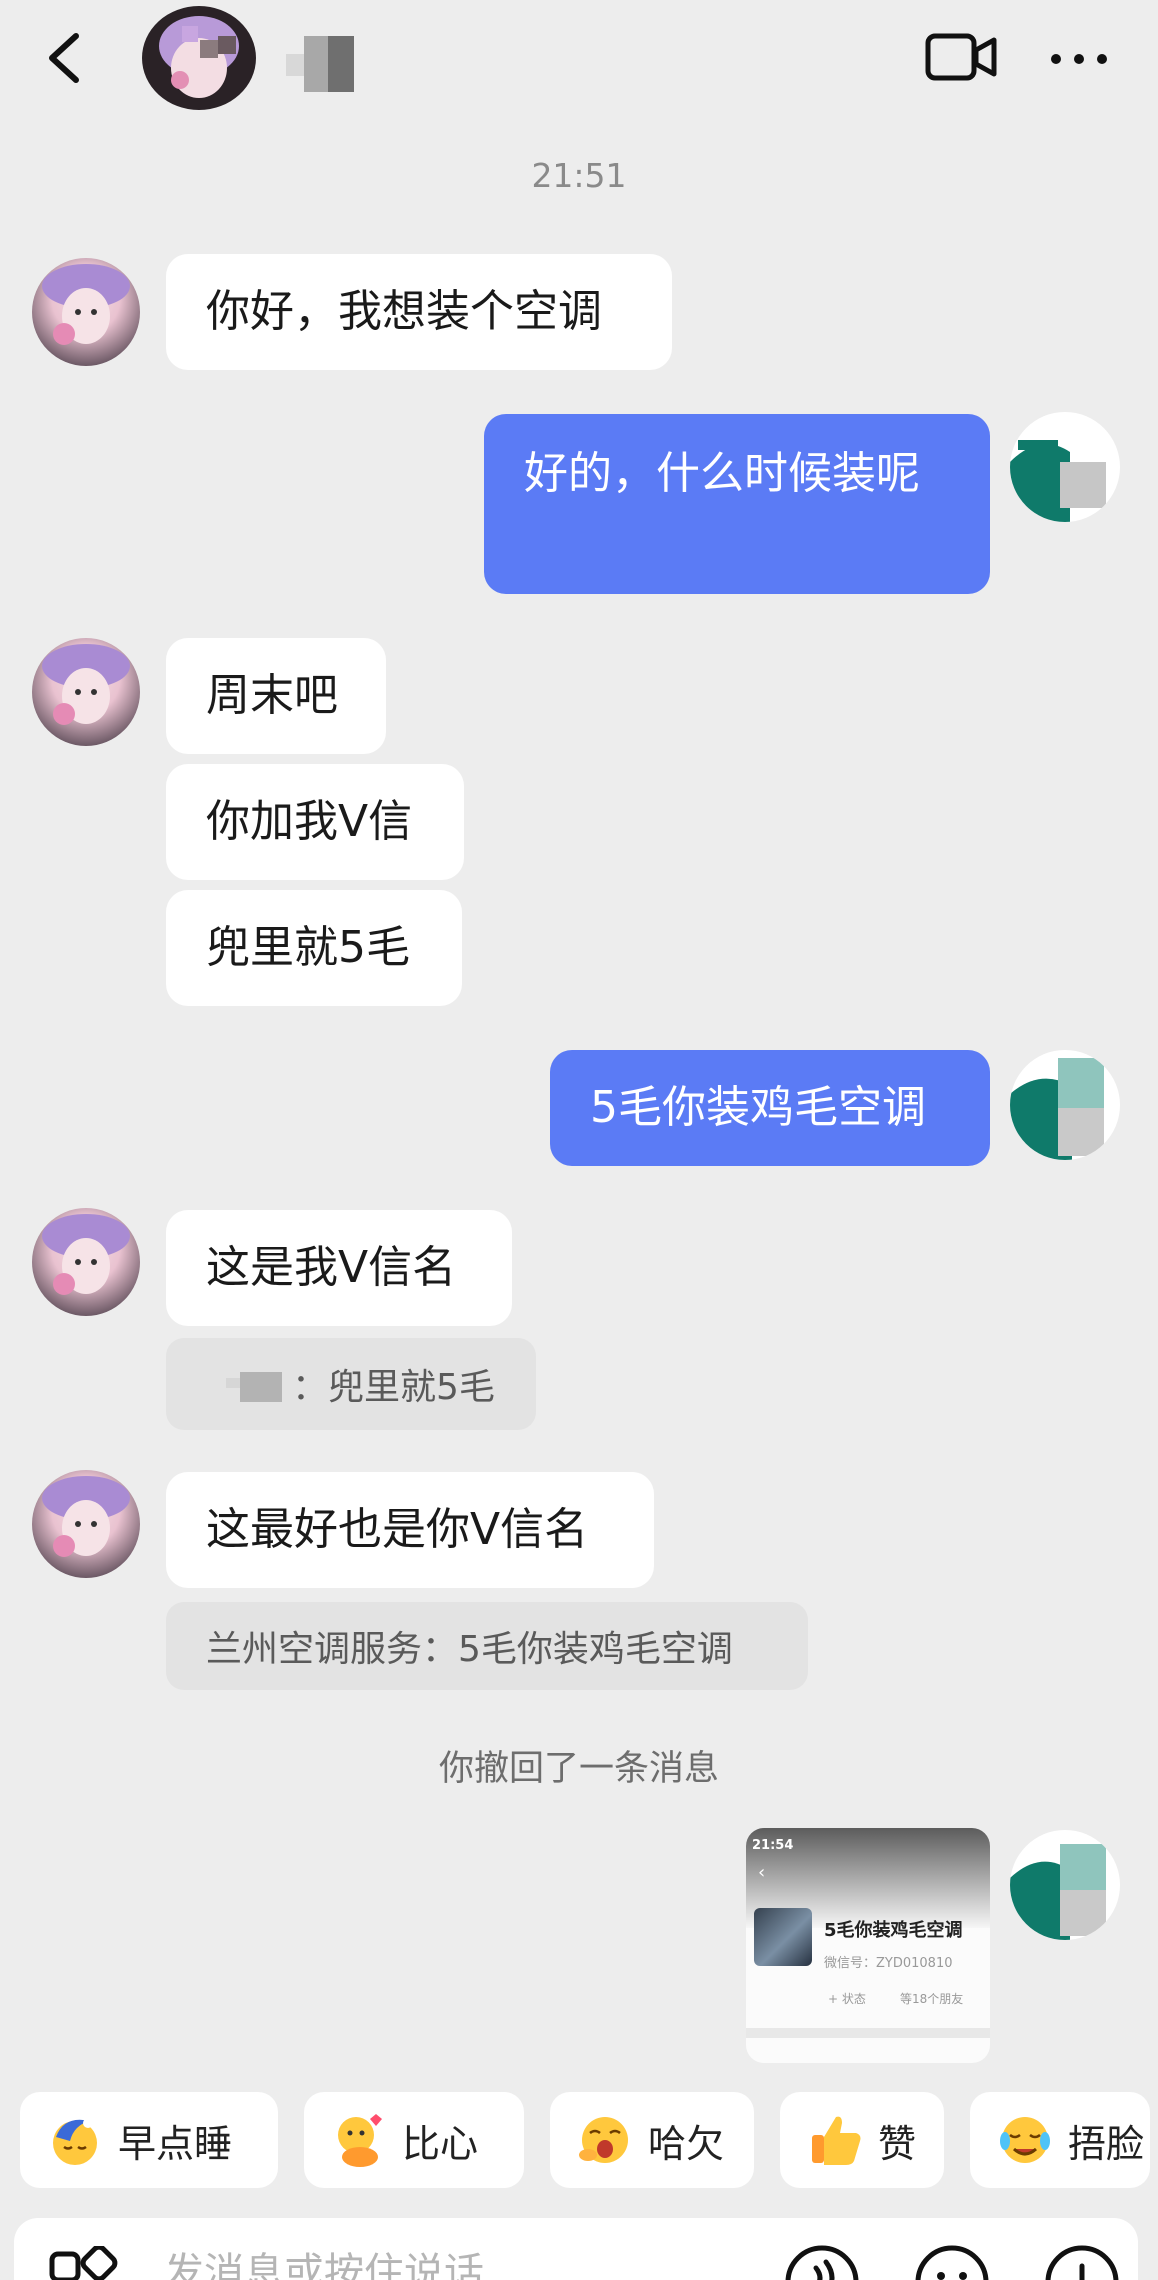  Describe the element at coordinates (822, 2259) in the screenshot. I see `voice-icon` at that location.